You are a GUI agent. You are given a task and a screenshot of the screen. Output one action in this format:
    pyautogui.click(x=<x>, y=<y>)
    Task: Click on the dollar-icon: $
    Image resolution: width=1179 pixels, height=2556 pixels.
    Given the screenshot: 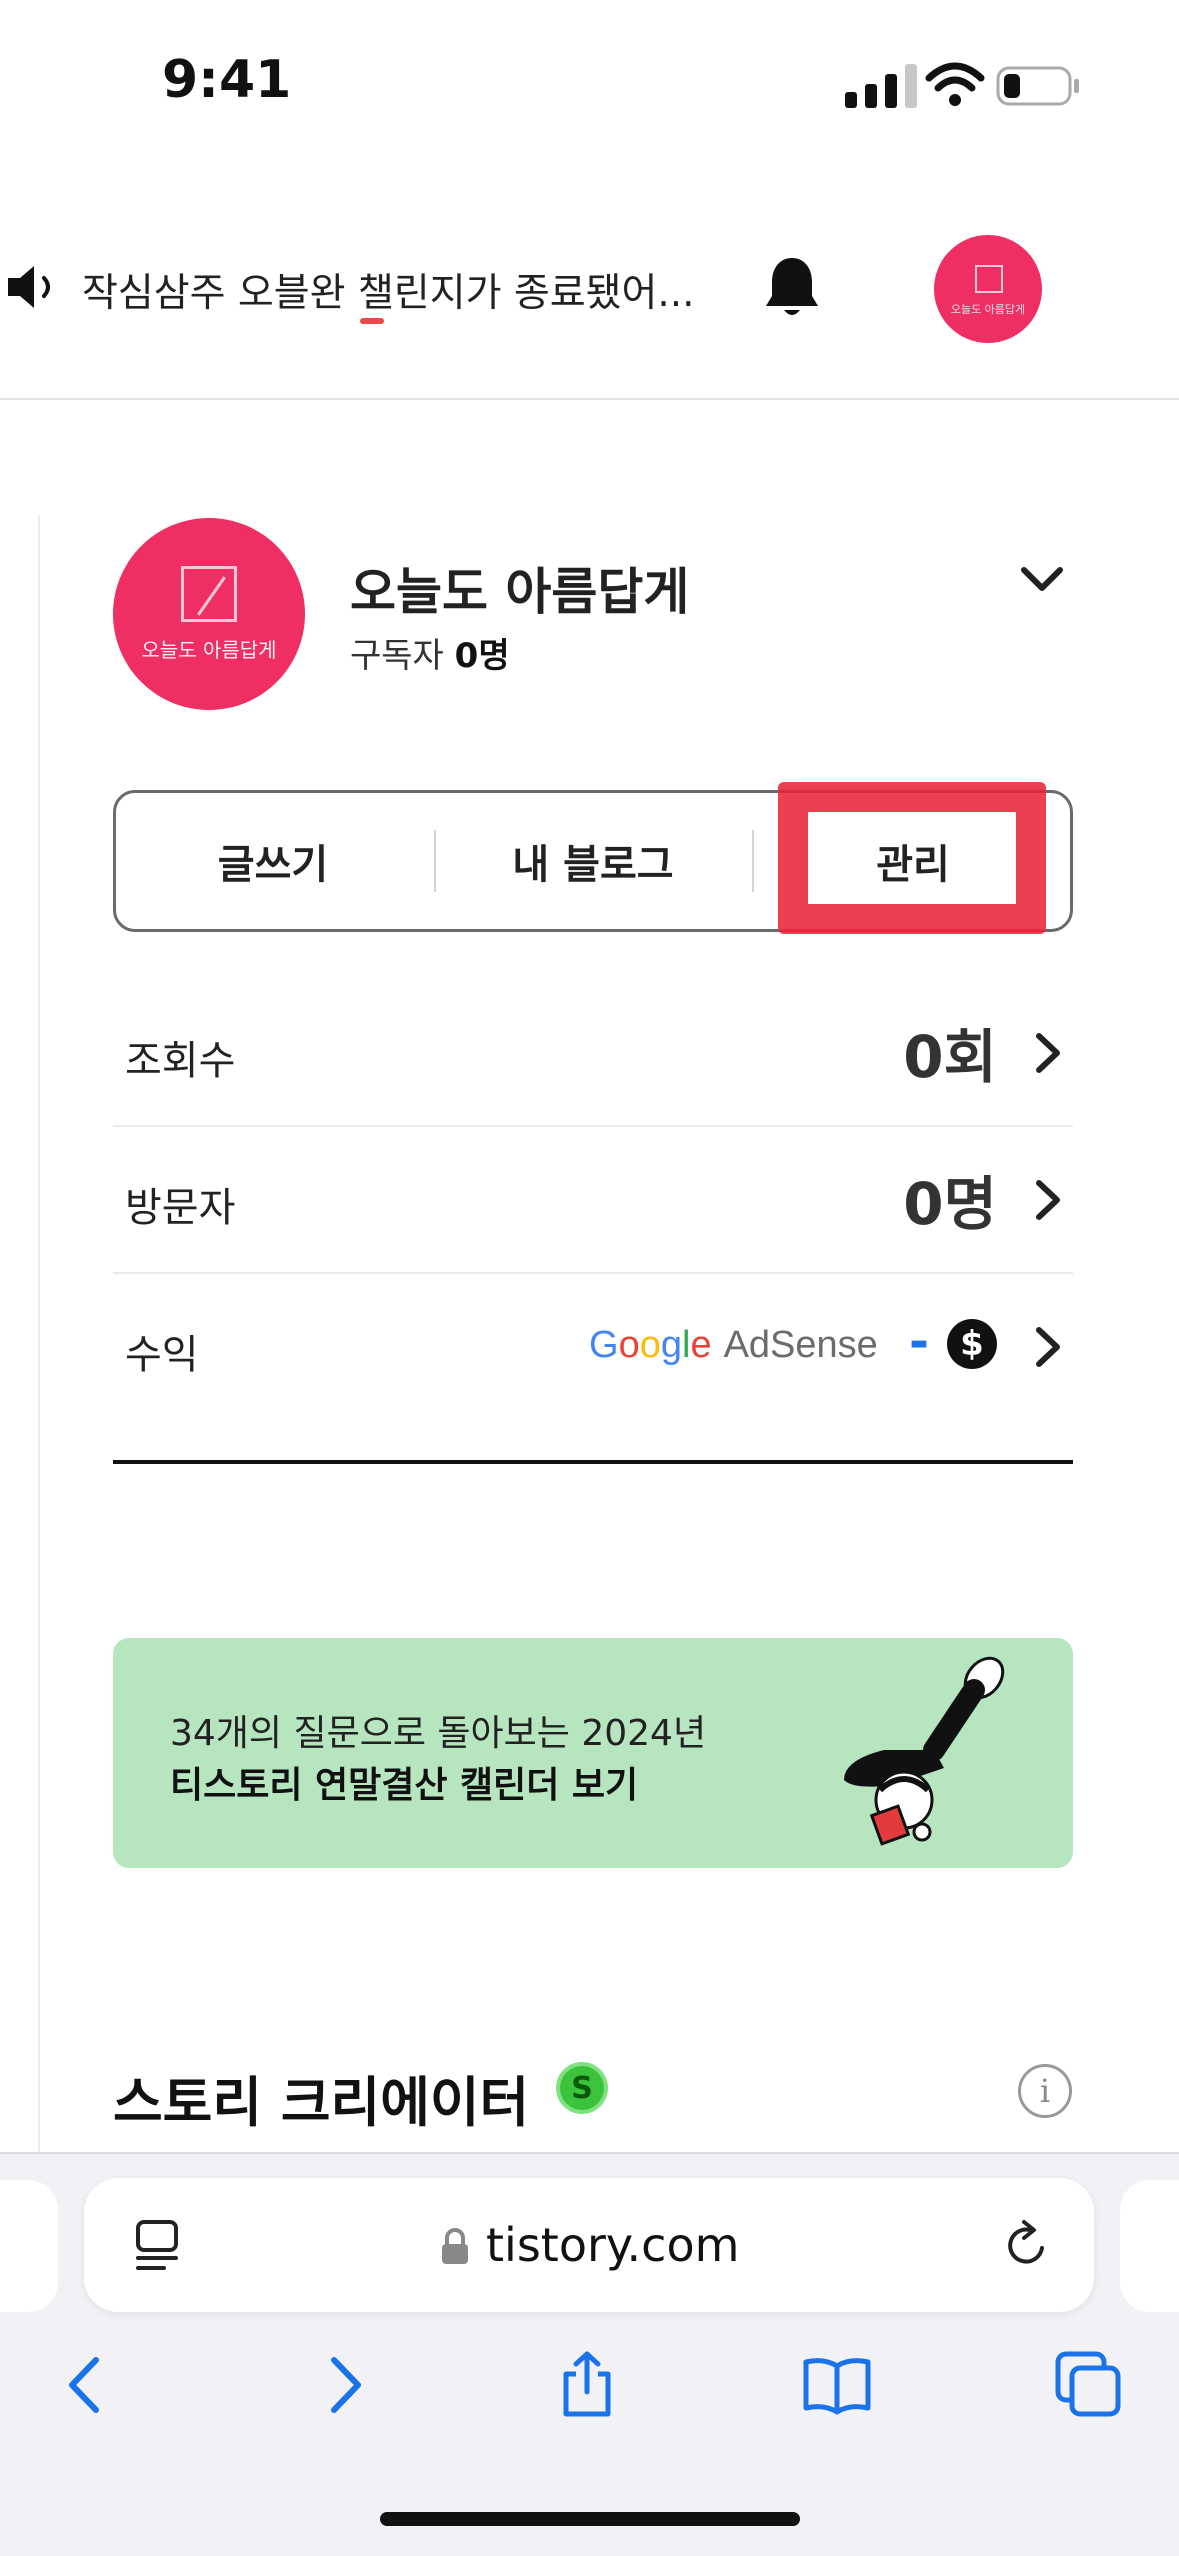 What is the action you would take?
    pyautogui.click(x=972, y=1344)
    